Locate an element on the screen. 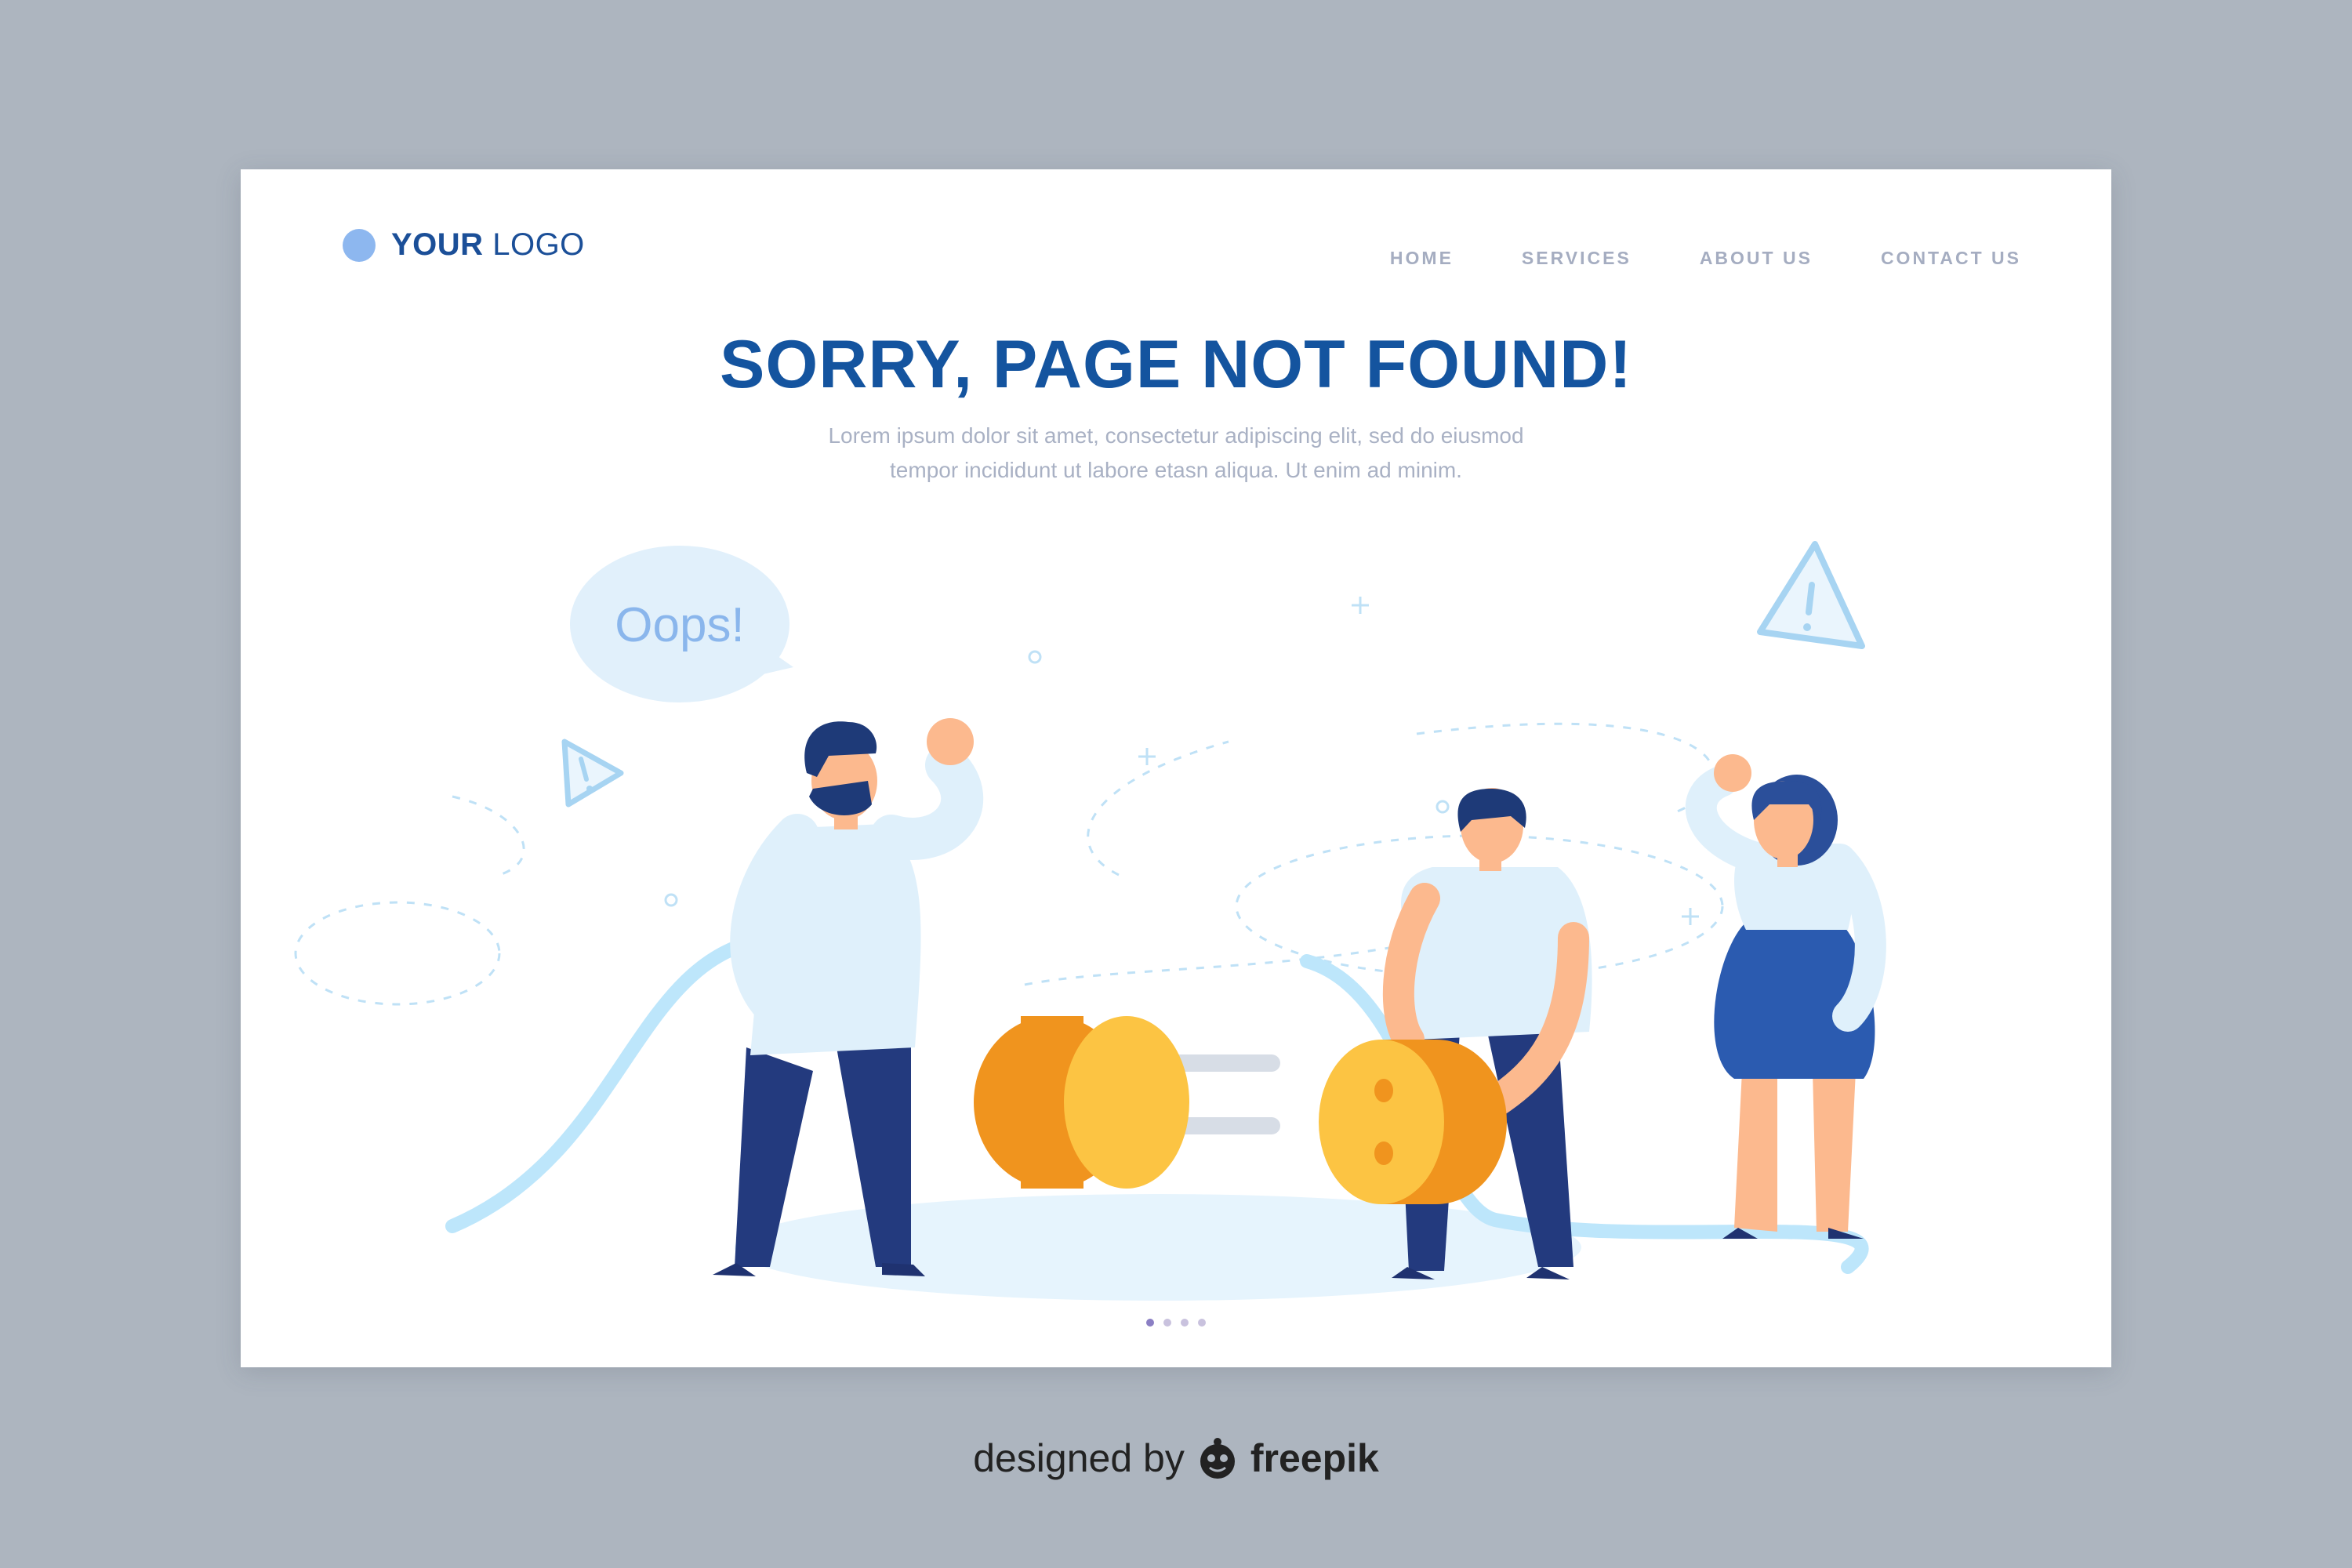 This screenshot has width=2352, height=1568. socket-icon is located at coordinates (1413, 1122).